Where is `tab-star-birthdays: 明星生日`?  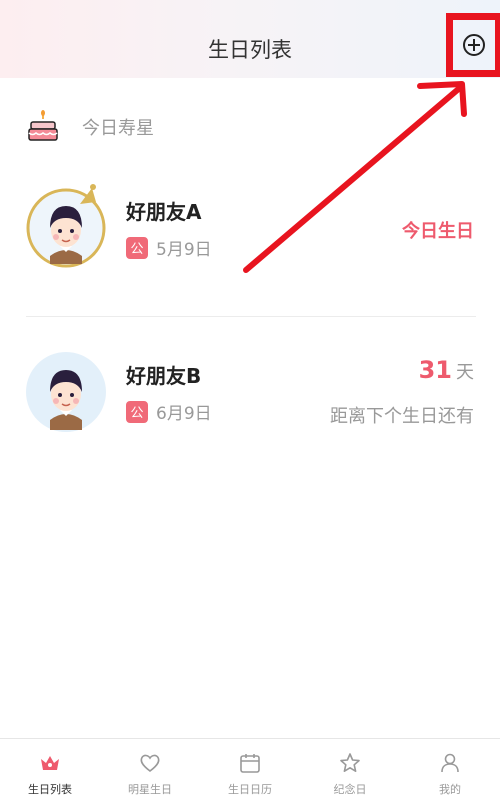 tab-star-birthdays: 明星生日 is located at coordinates (150, 769).